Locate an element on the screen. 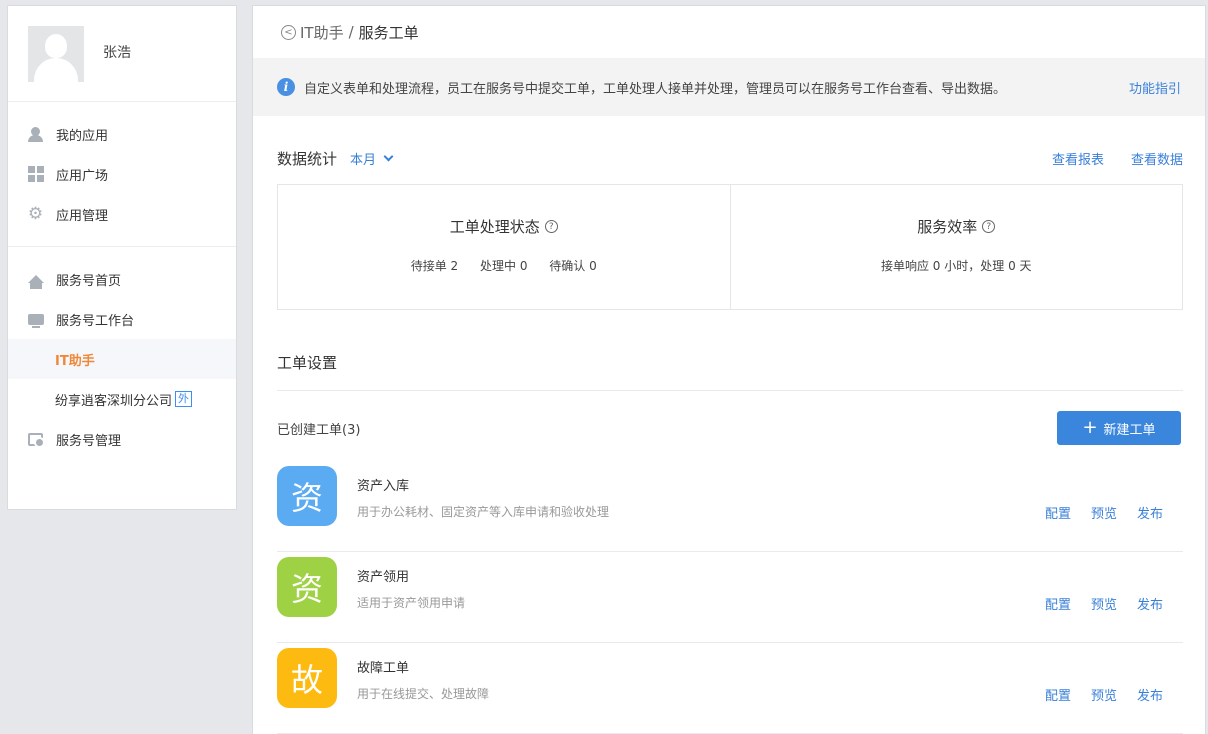 The image size is (1208, 734). nav-group-service: 服务号首页 服务号工作台 IT助手 纷享逍客深圳分公司 外 服务号管理 is located at coordinates (122, 359).